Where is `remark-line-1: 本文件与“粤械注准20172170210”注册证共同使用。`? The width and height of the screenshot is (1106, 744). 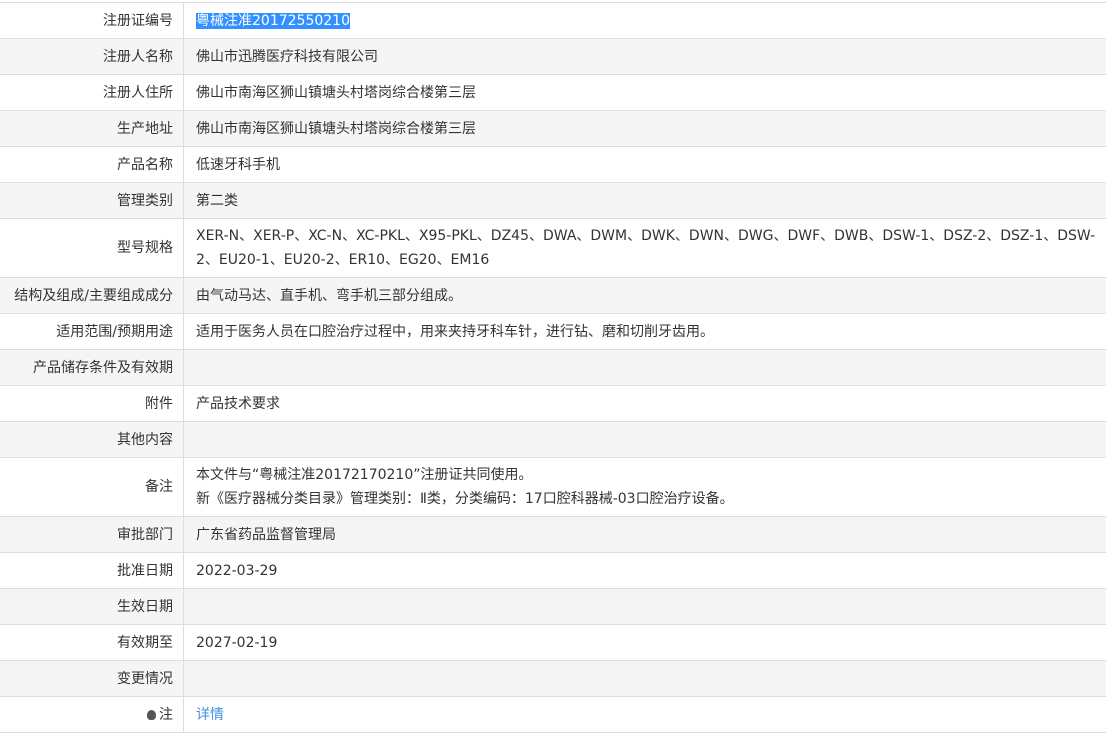
remark-line-1: 本文件与“粤械注准20172170210”注册证共同使用。 is located at coordinates (646, 475).